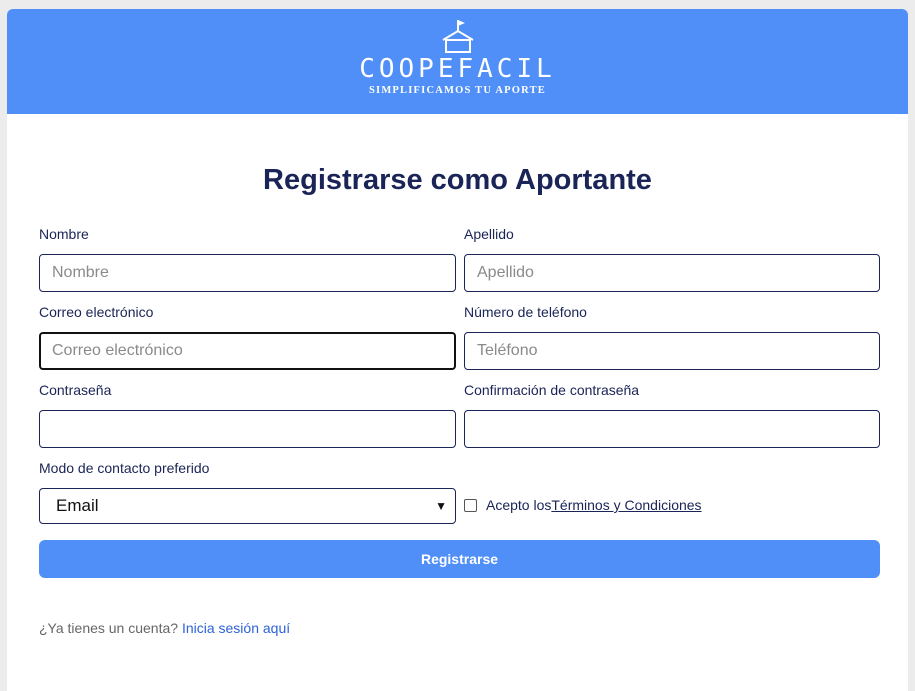  I want to click on brand-tagline: SIMPLIFICAMOS TU APORTE, so click(457, 90).